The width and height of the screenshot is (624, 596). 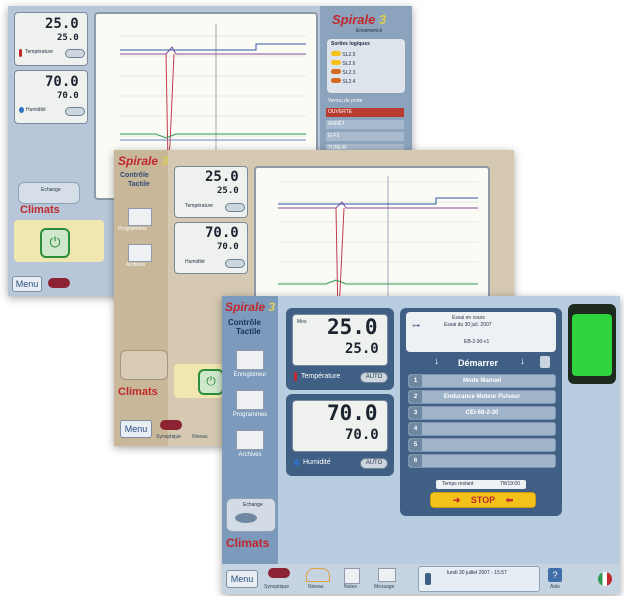 I want to click on brand-logo: Spirale 3, so click(x=250, y=307).